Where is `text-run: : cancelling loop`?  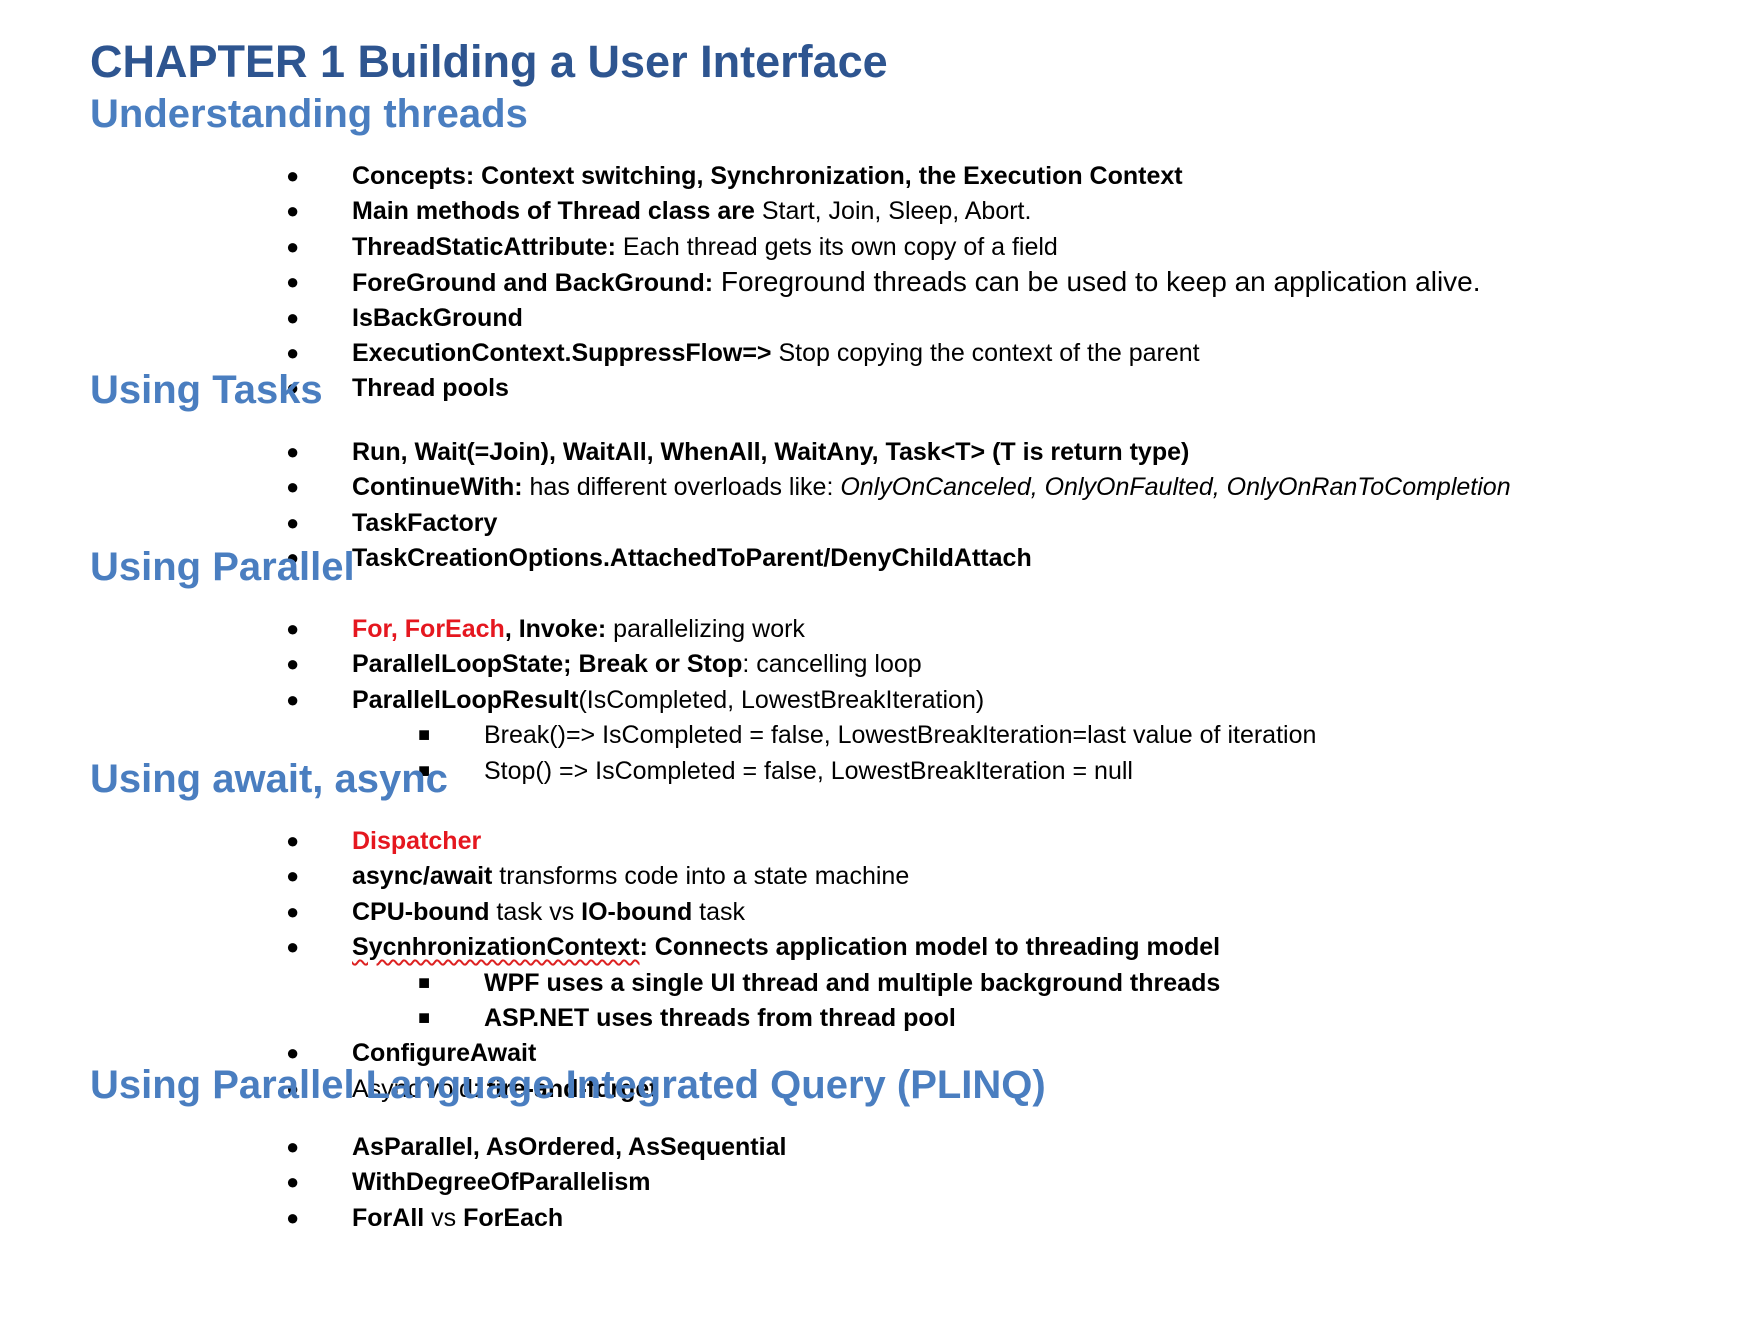 text-run: : cancelling loop is located at coordinates (832, 664).